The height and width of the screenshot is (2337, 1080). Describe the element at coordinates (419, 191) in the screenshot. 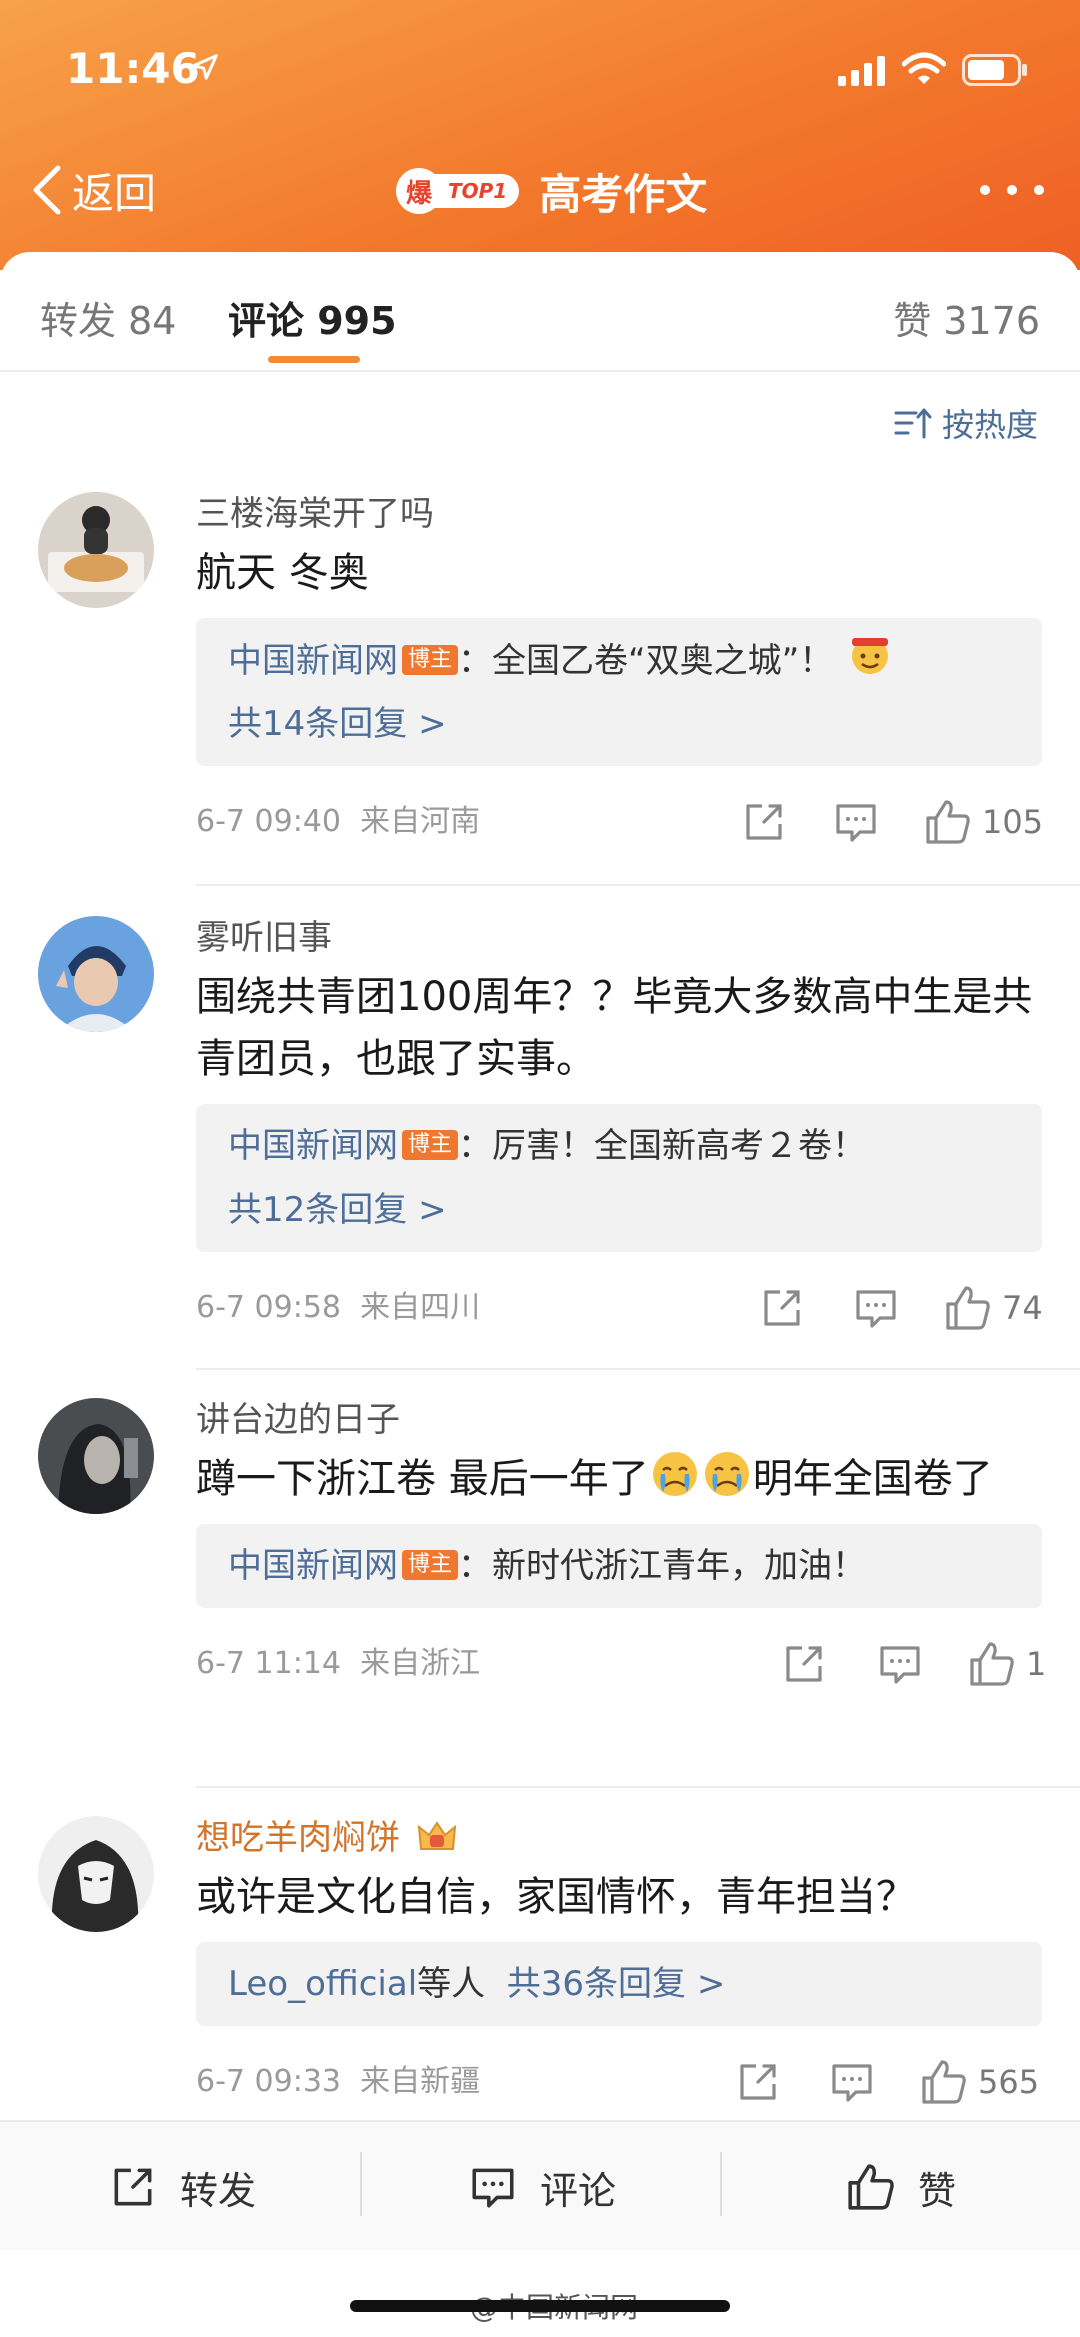

I see `hot-badge-char: 爆` at that location.